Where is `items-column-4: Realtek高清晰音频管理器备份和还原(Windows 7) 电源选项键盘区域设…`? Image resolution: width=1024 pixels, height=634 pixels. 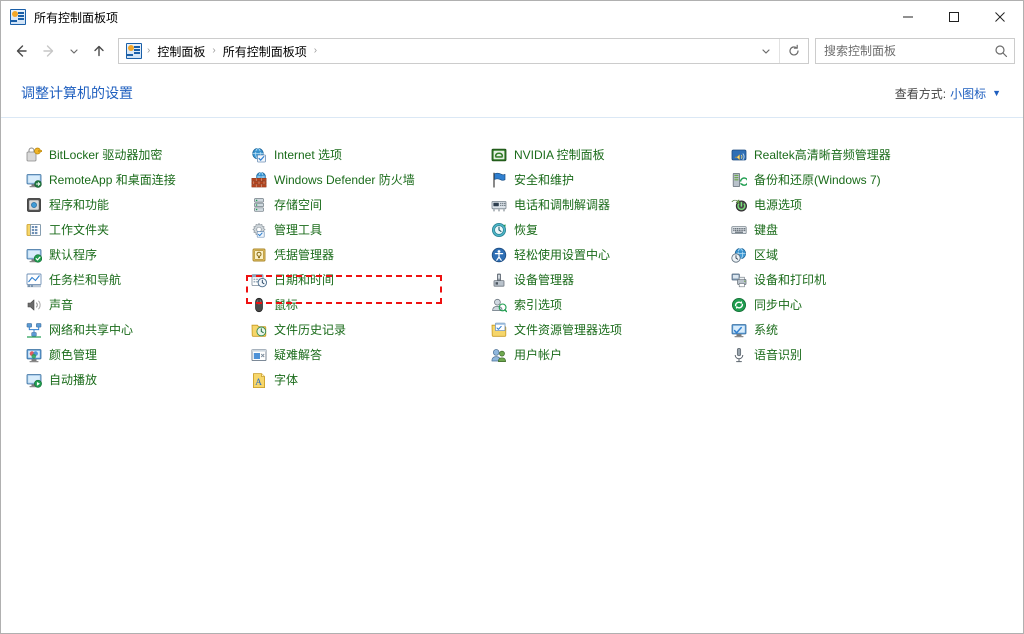
items-column-4: Realtek高清晰音频管理器备份和还原(Windows 7) 电源选项键盘区域设… is located at coordinates (846, 254).